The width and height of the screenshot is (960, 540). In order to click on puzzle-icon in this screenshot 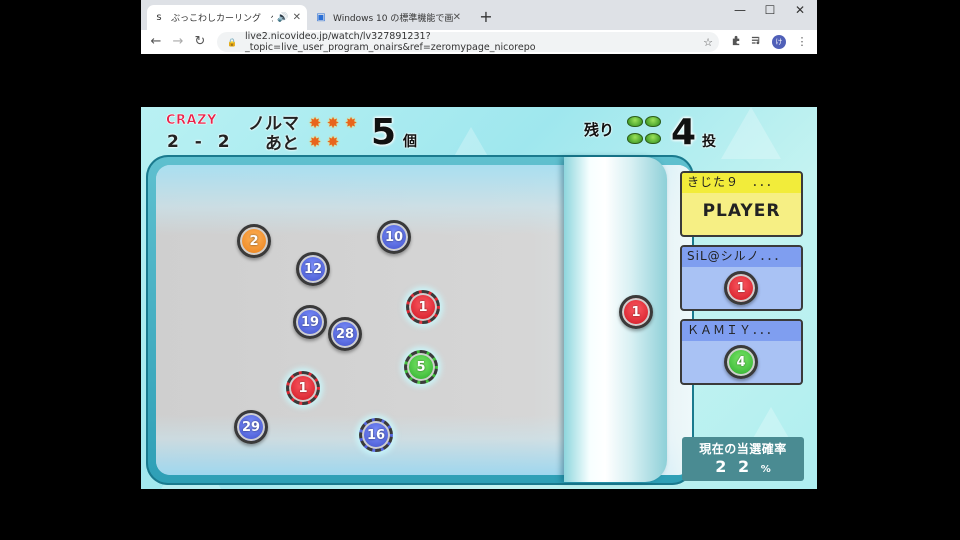, I will do `click(736, 42)`.